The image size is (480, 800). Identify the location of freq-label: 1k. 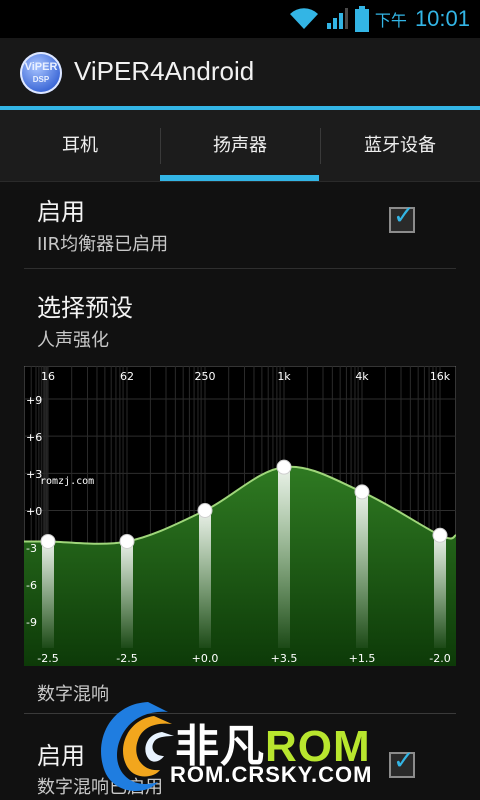
(284, 376).